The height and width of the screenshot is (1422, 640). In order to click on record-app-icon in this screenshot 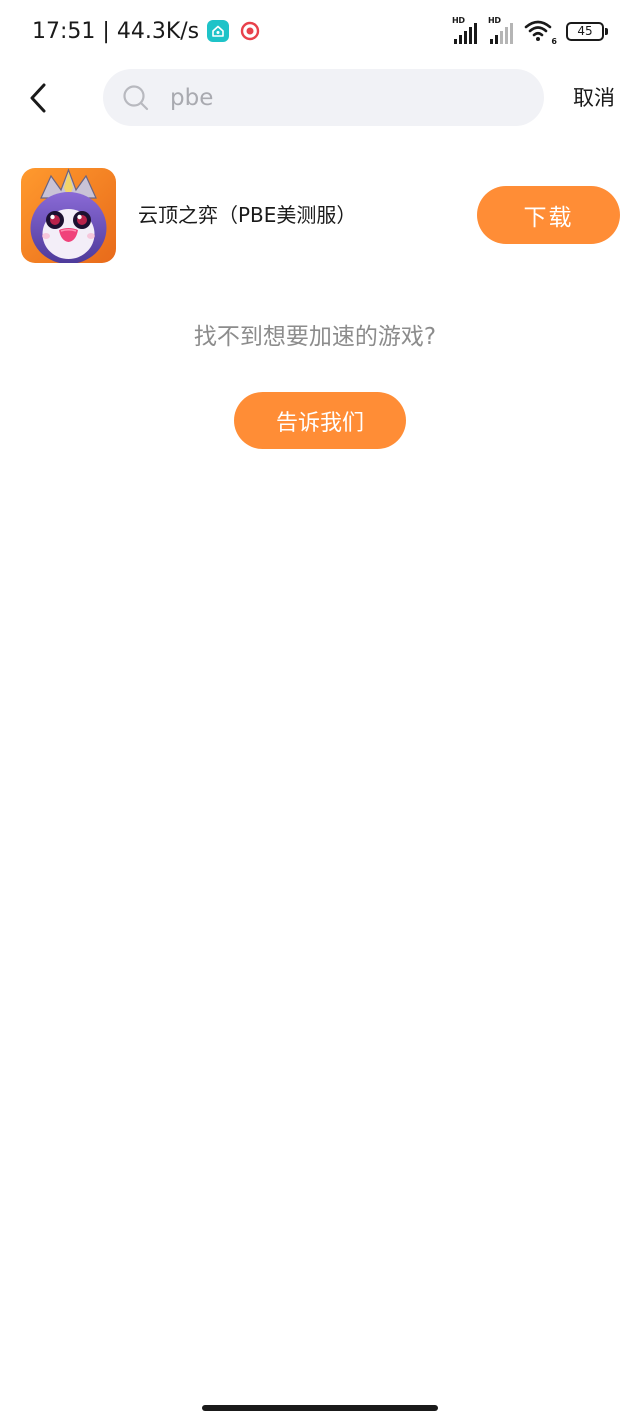, I will do `click(250, 31)`.